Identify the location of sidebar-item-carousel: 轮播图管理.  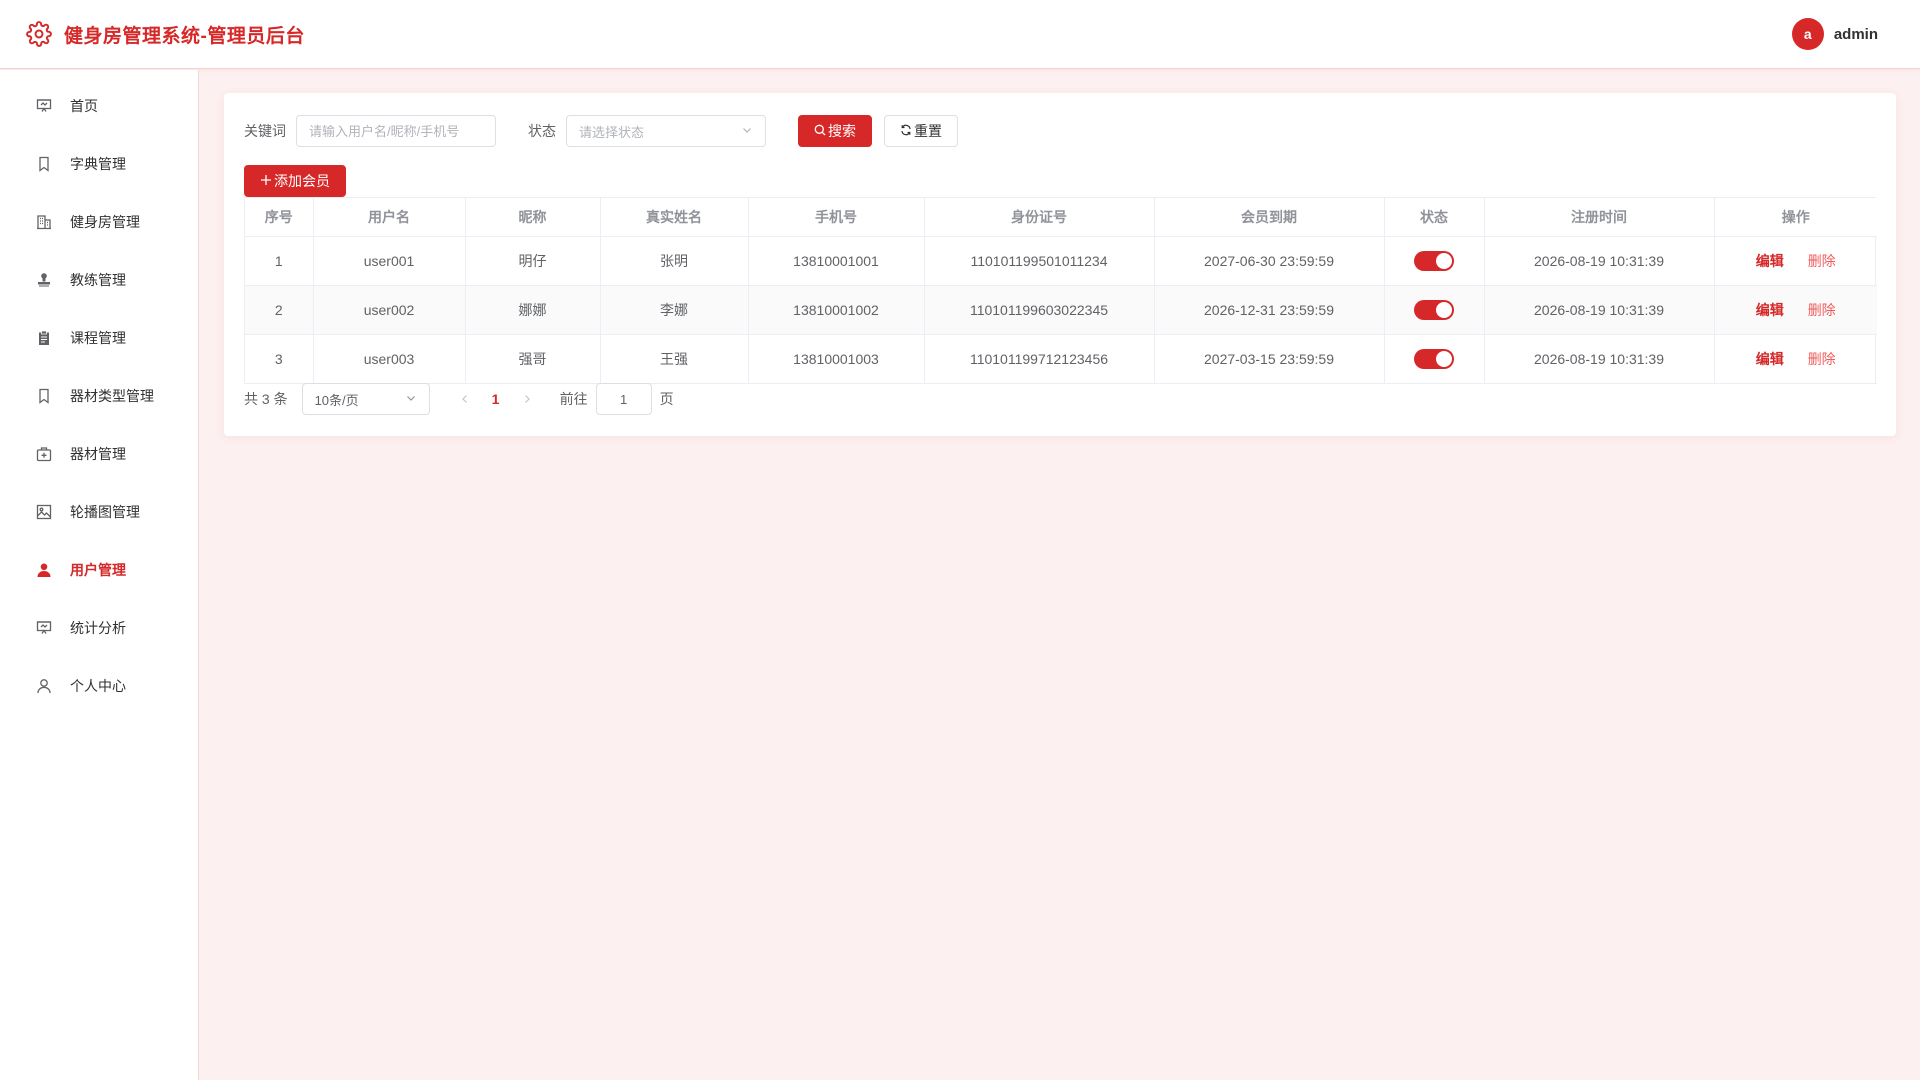
(99, 512).